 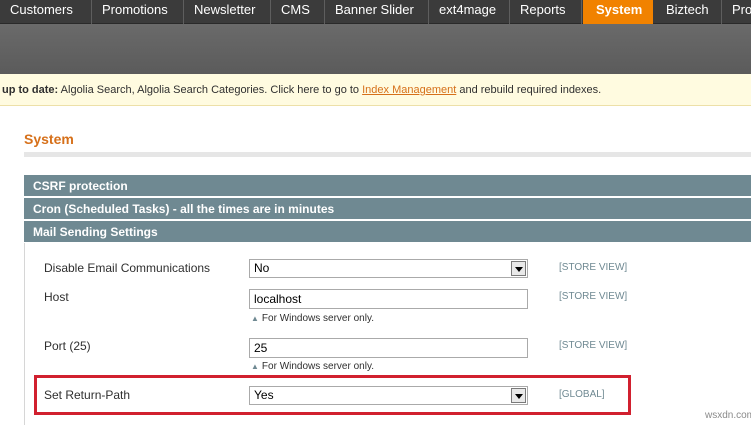 I want to click on host-note-text: For Windows server only., so click(x=317, y=318).